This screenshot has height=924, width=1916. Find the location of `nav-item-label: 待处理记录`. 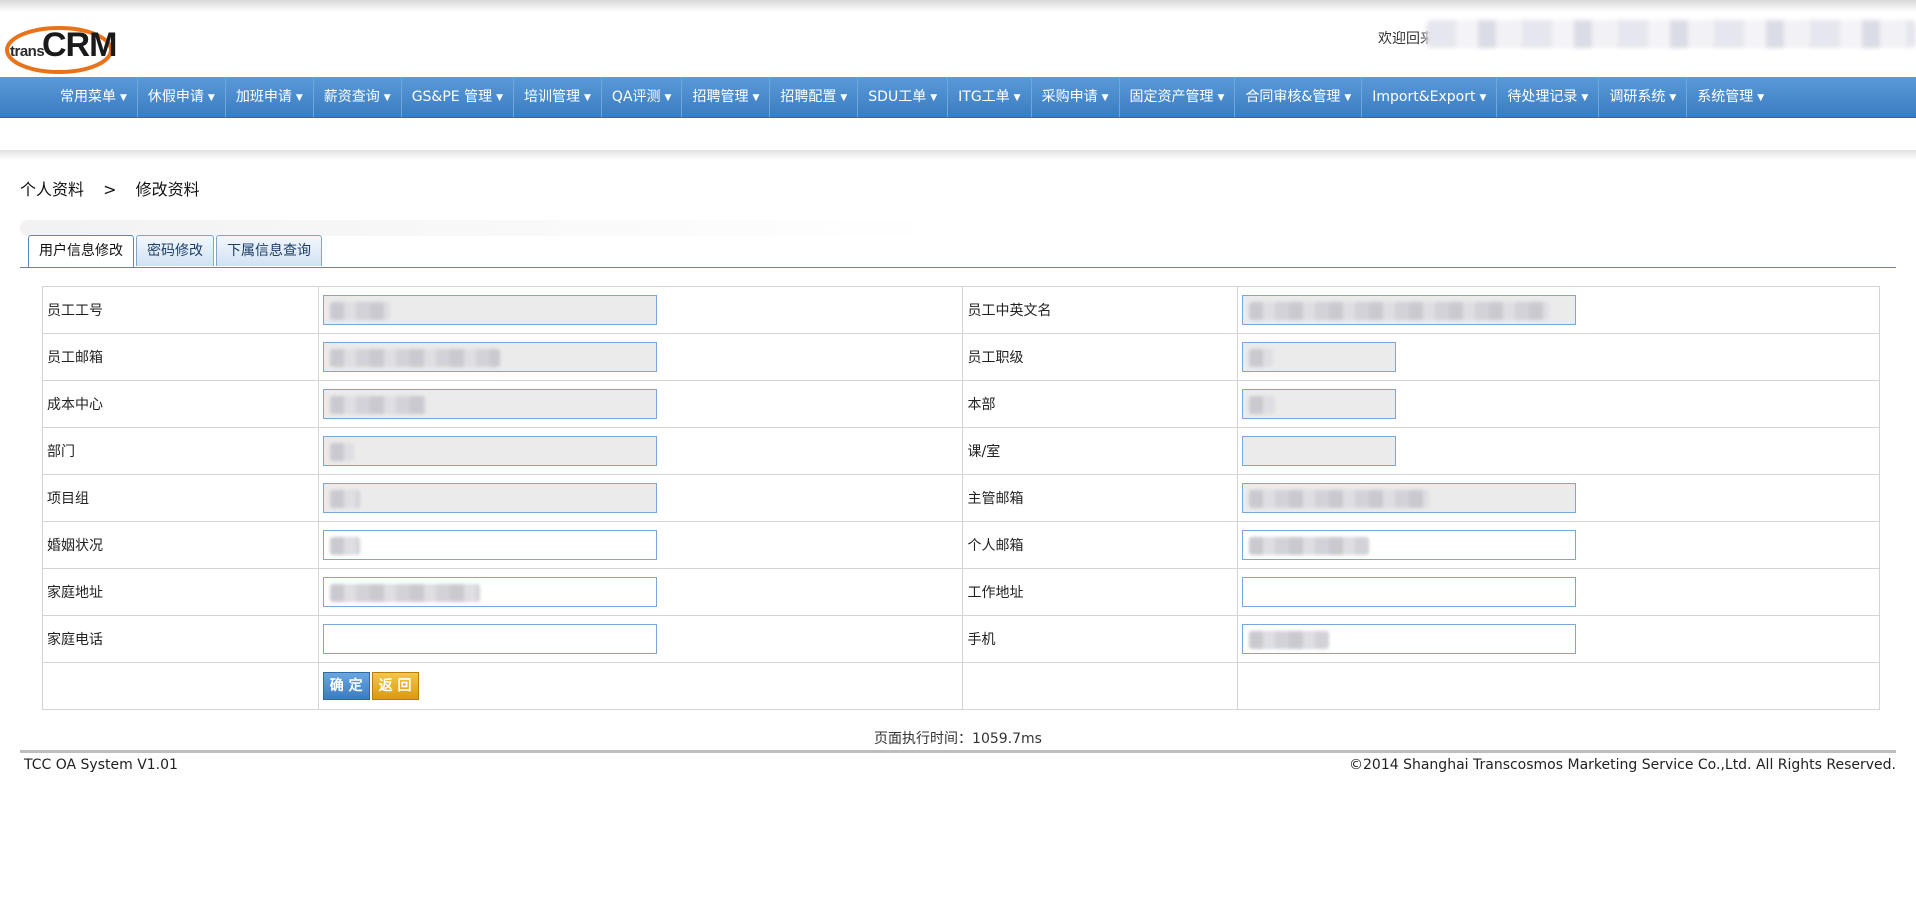

nav-item-label: 待处理记录 is located at coordinates (1542, 97).